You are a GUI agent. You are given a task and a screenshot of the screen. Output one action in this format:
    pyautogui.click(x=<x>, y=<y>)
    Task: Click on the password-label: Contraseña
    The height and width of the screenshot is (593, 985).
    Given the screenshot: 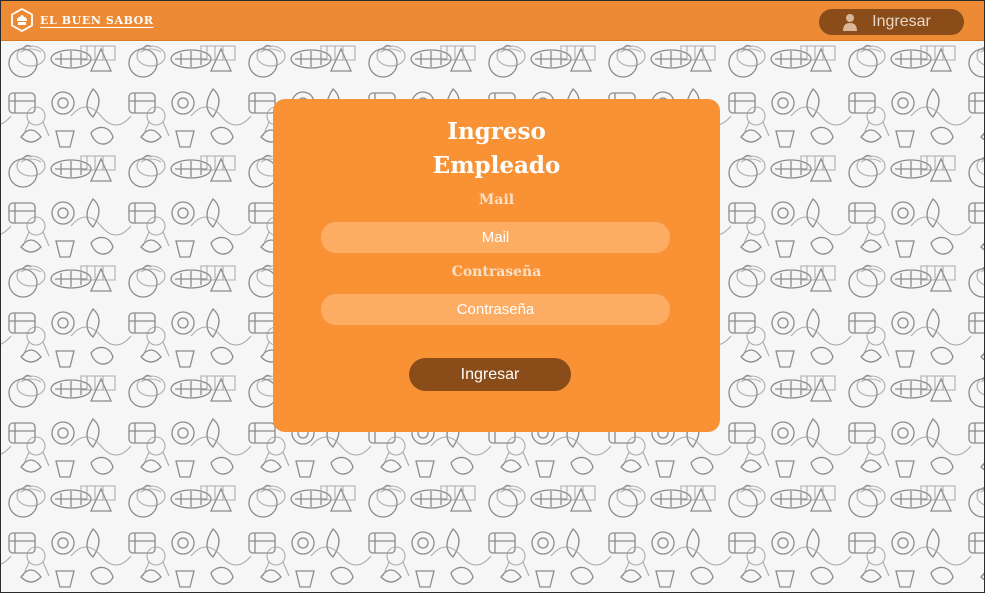 What is the action you would take?
    pyautogui.click(x=496, y=272)
    